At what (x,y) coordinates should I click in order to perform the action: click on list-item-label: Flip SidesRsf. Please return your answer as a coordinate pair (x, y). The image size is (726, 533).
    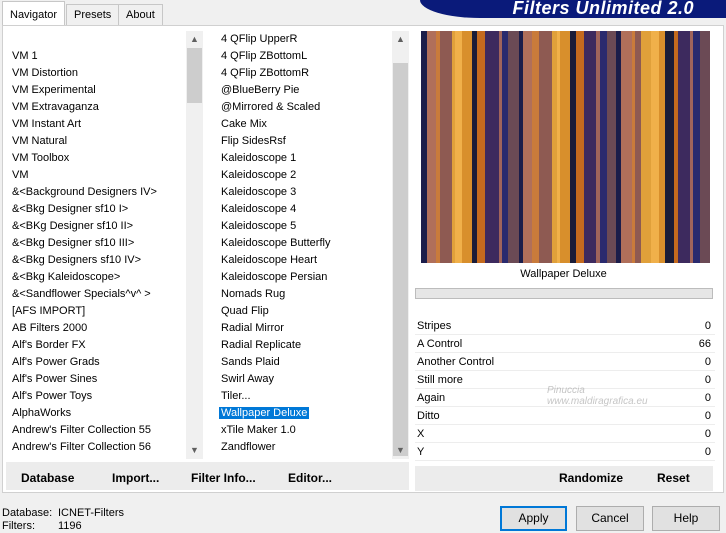
    Looking at the image, I should click on (253, 141).